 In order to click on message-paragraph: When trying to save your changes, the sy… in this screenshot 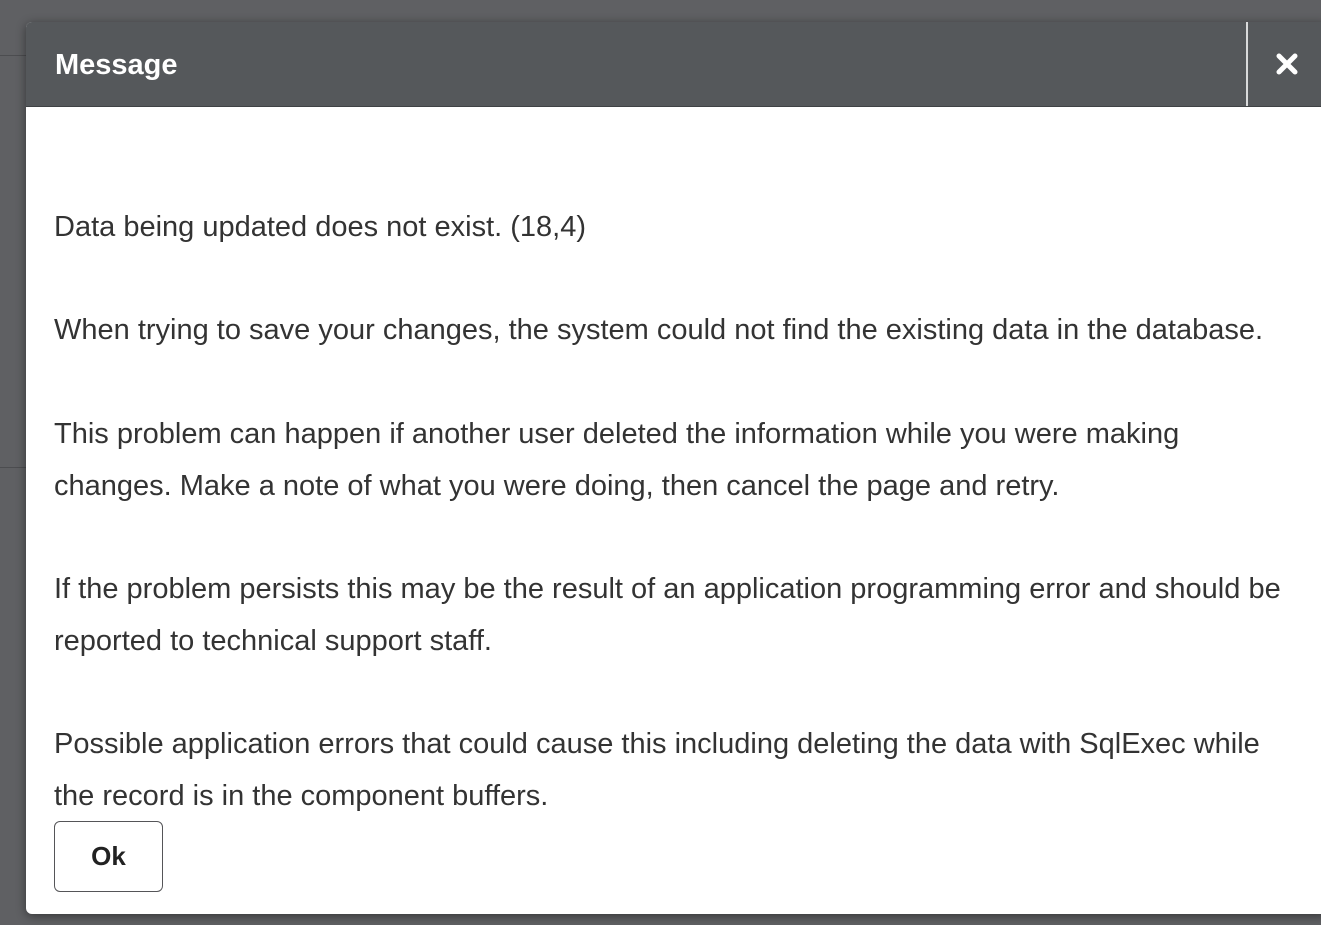, I will do `click(659, 330)`.